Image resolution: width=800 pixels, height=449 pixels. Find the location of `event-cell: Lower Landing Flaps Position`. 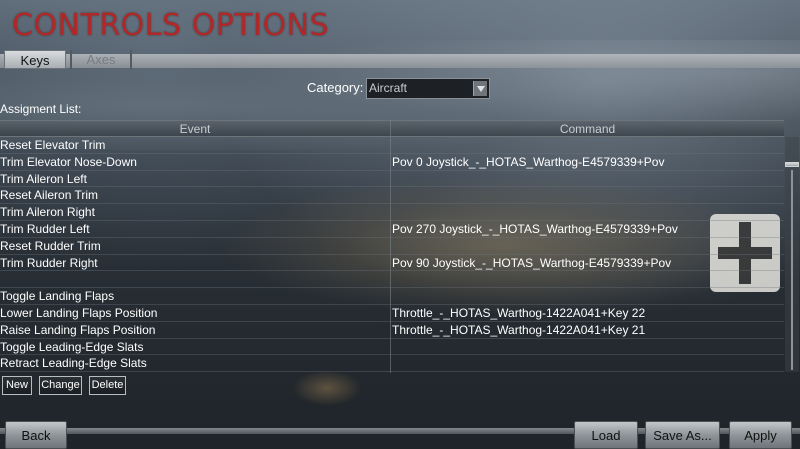

event-cell: Lower Landing Flaps Position is located at coordinates (79, 312).